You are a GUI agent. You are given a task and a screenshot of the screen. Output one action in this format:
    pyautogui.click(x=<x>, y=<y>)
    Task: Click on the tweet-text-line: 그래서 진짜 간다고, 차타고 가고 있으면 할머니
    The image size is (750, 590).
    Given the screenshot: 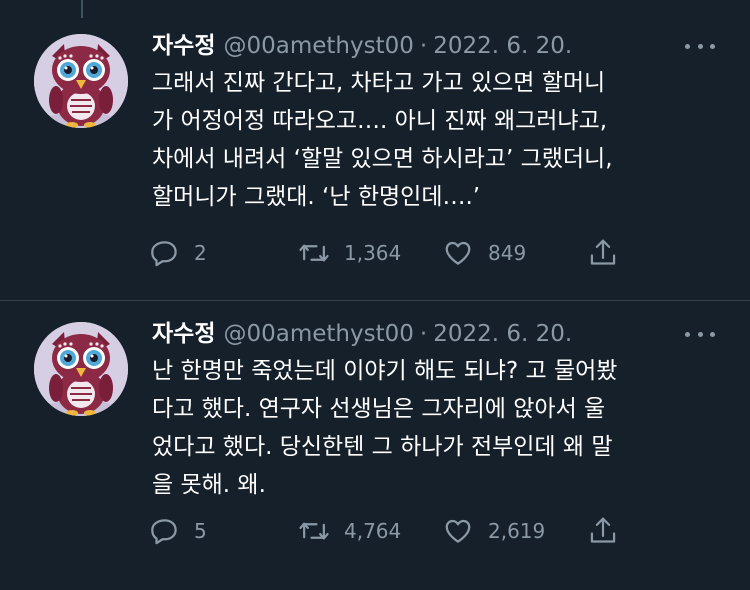 What is the action you would take?
    pyautogui.click(x=379, y=83)
    